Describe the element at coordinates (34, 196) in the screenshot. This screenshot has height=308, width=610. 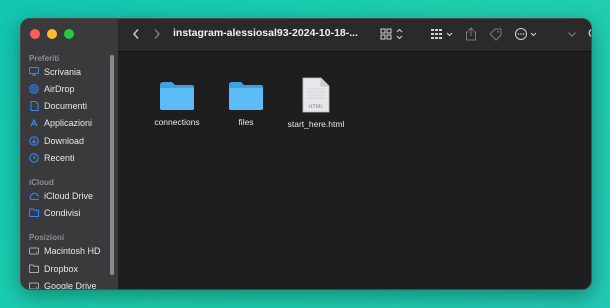
I see `cloud-icon` at that location.